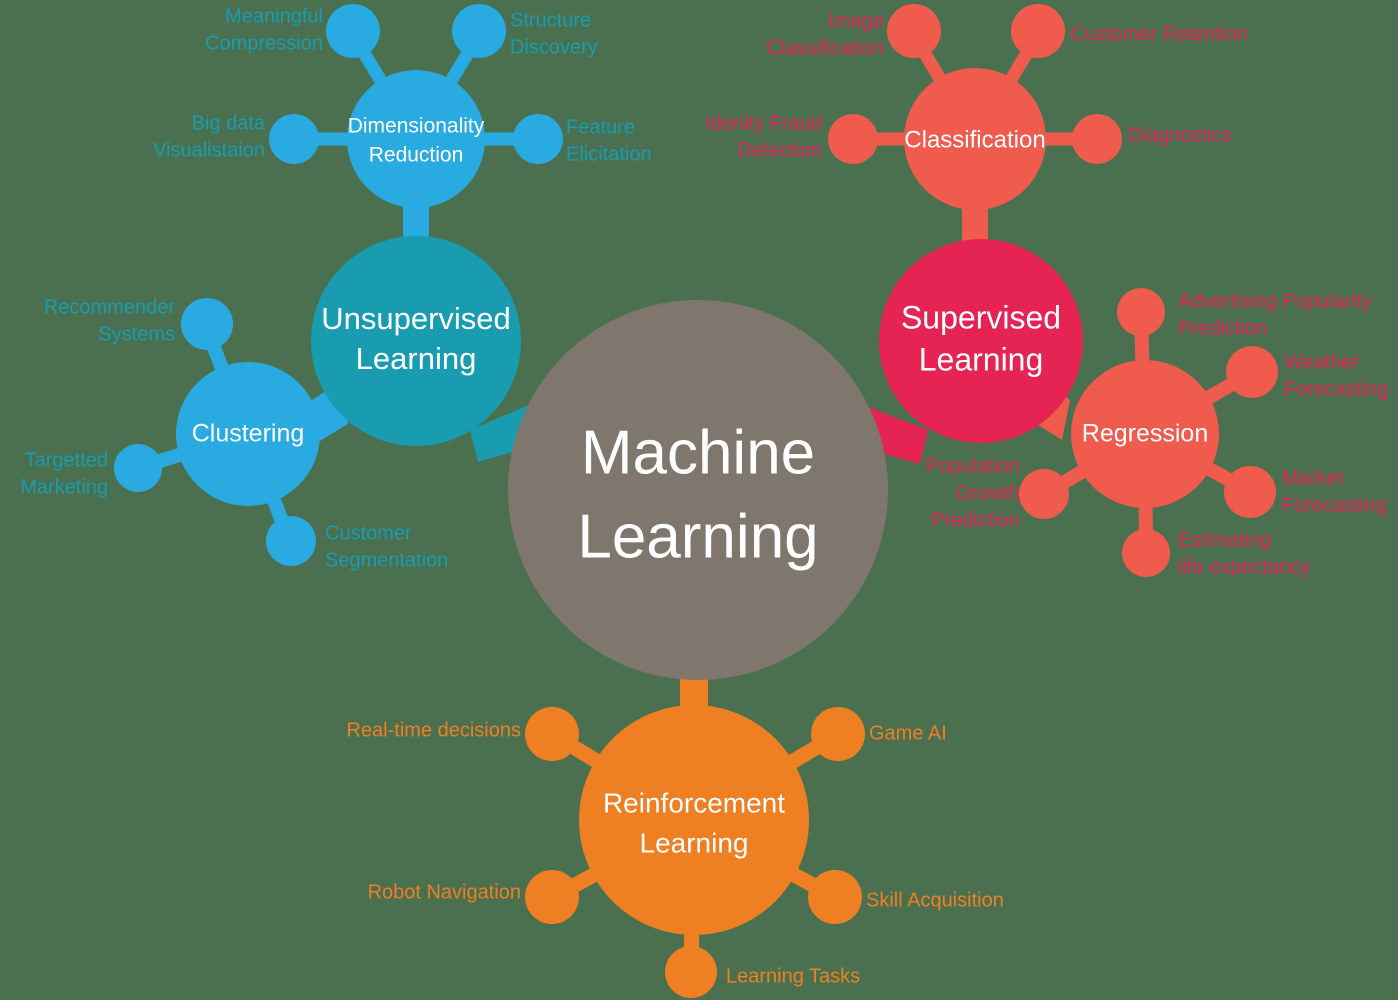 The height and width of the screenshot is (1000, 1398). I want to click on leaf-node-structure-discovery, so click(479, 31).